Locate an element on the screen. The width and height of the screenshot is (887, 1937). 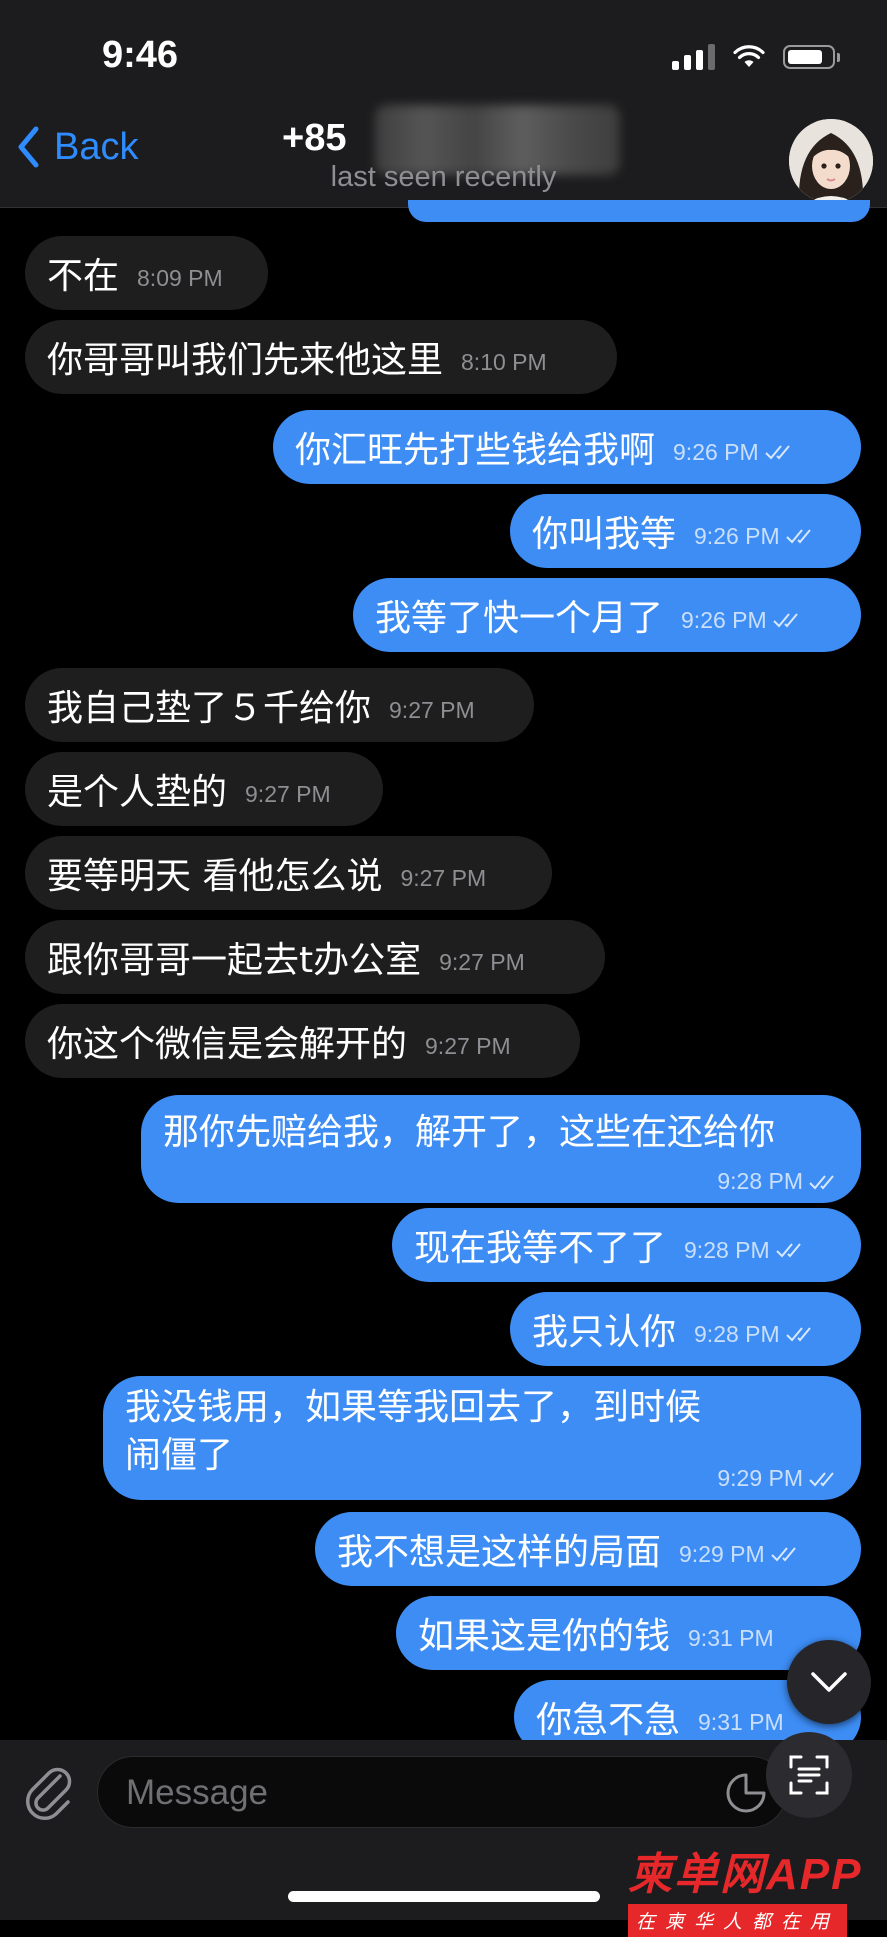
scan-text-button is located at coordinates (809, 1775).